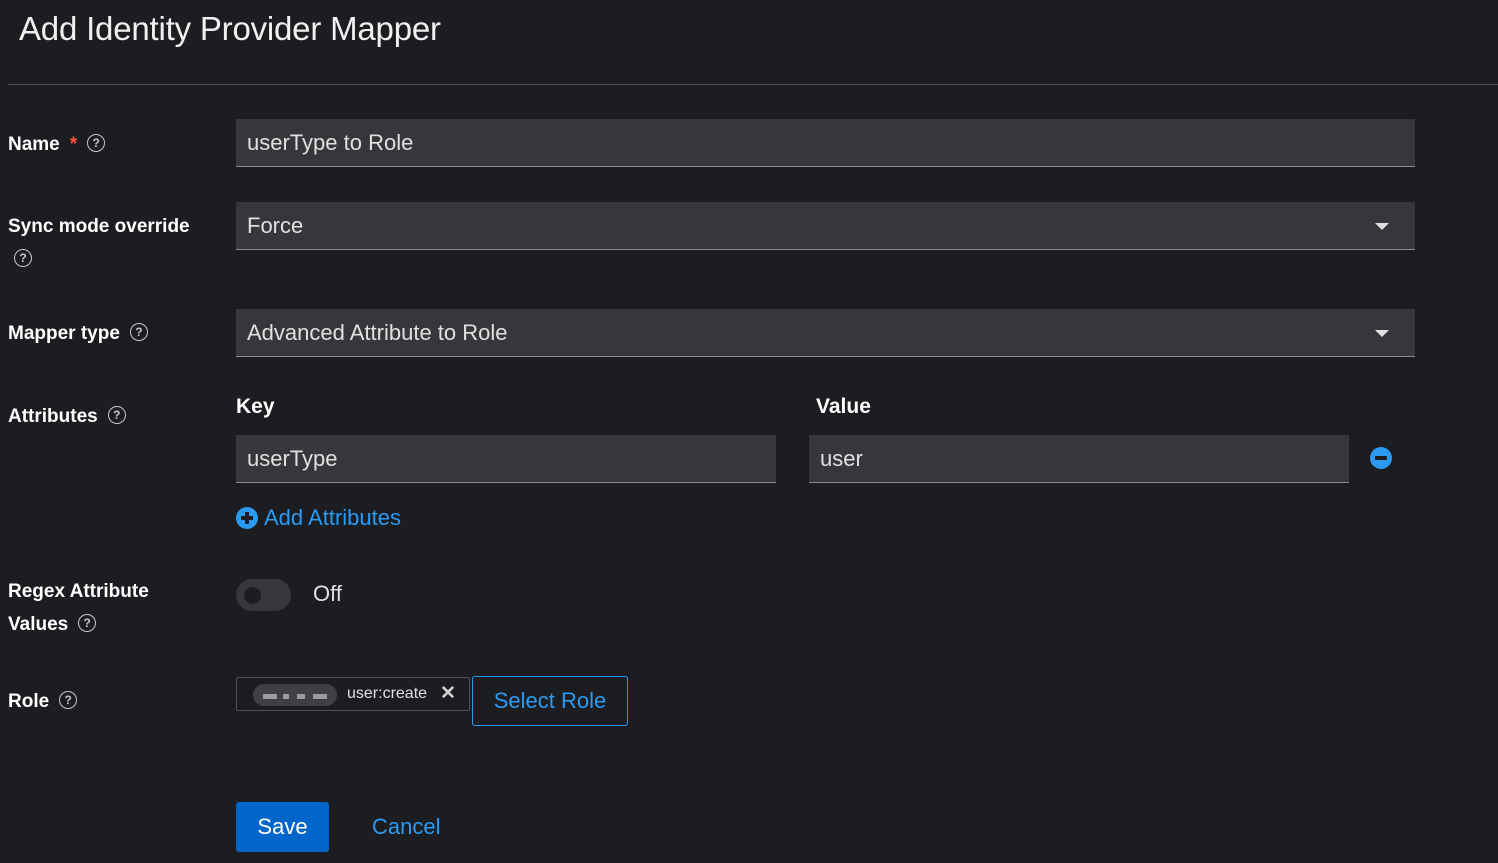 The height and width of the screenshot is (863, 1498). Describe the element at coordinates (377, 332) in the screenshot. I see `mapper-type-selected-value: Advanced Attribute to Role` at that location.